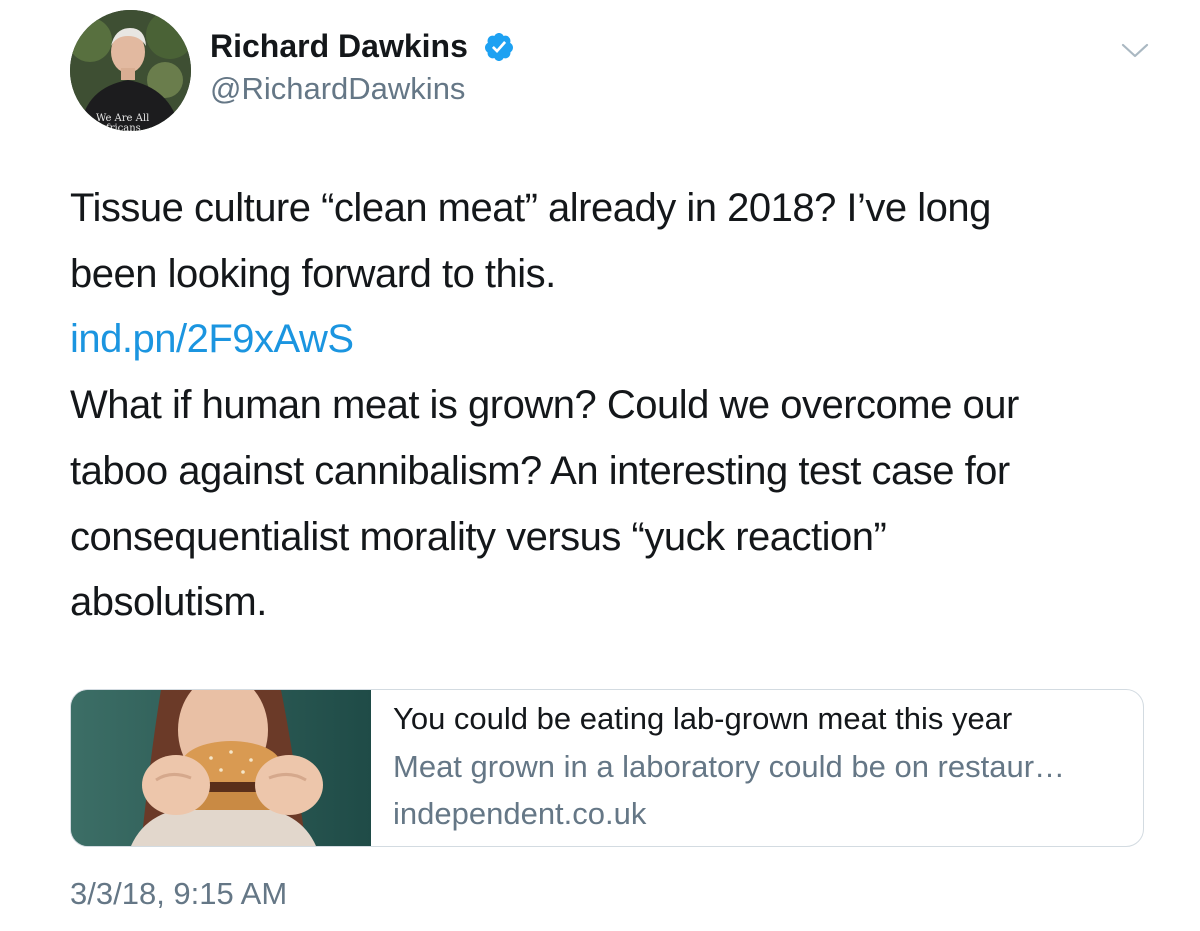 This screenshot has height=931, width=1200. Describe the element at coordinates (123, 127) in the screenshot. I see `svg-text: fricans` at that location.